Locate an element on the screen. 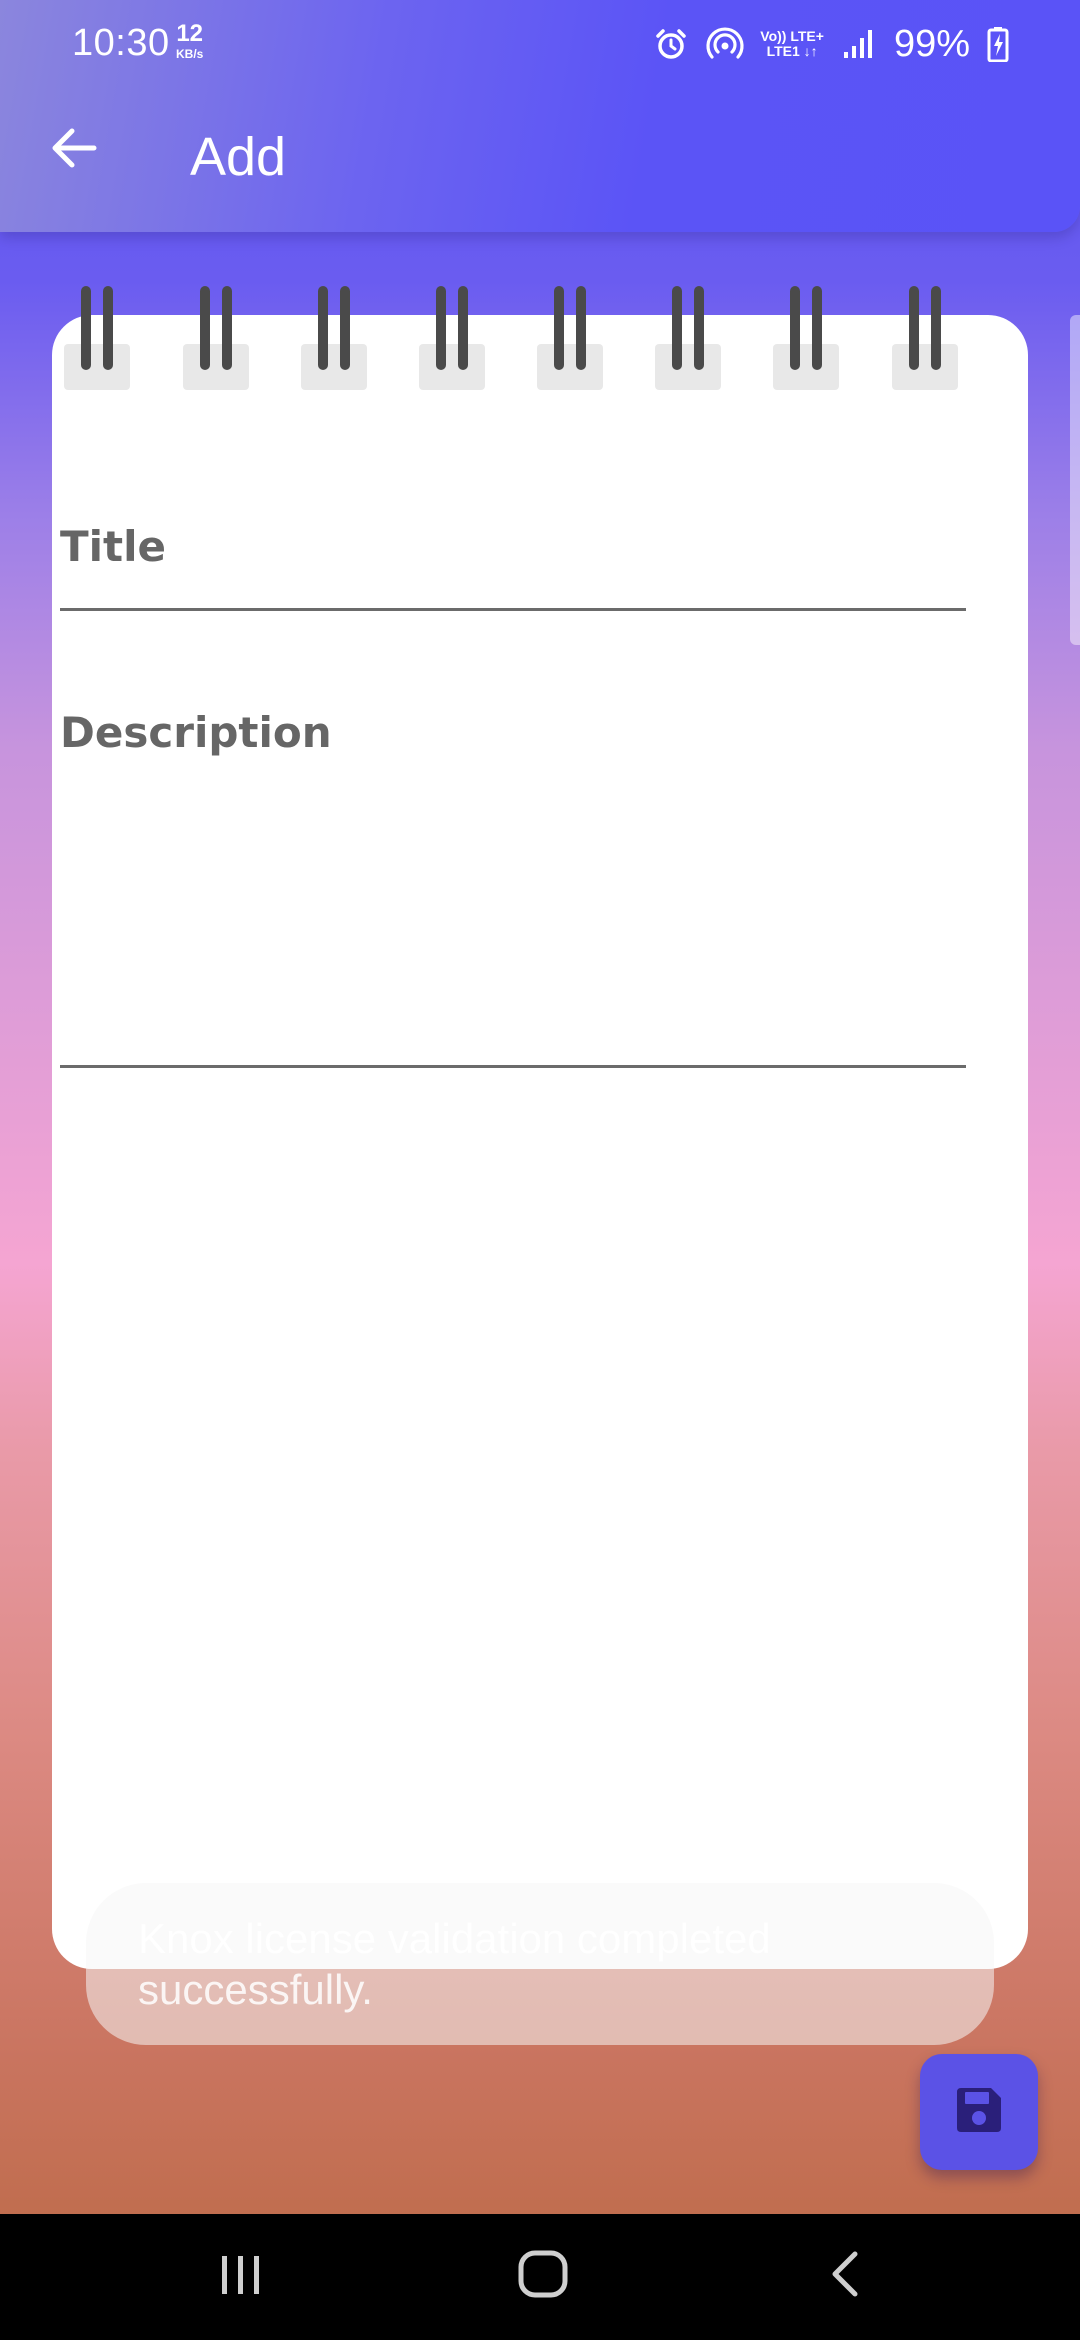 The height and width of the screenshot is (2340, 1080). system-nav-bar is located at coordinates (540, 2277).